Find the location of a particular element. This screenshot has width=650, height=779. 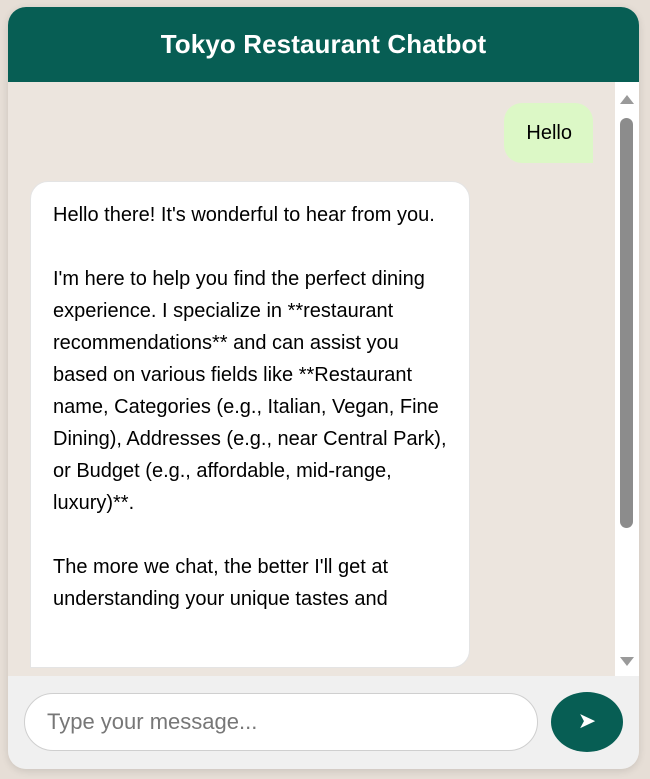

scroll-down-arrow-icon is located at coordinates (627, 661).